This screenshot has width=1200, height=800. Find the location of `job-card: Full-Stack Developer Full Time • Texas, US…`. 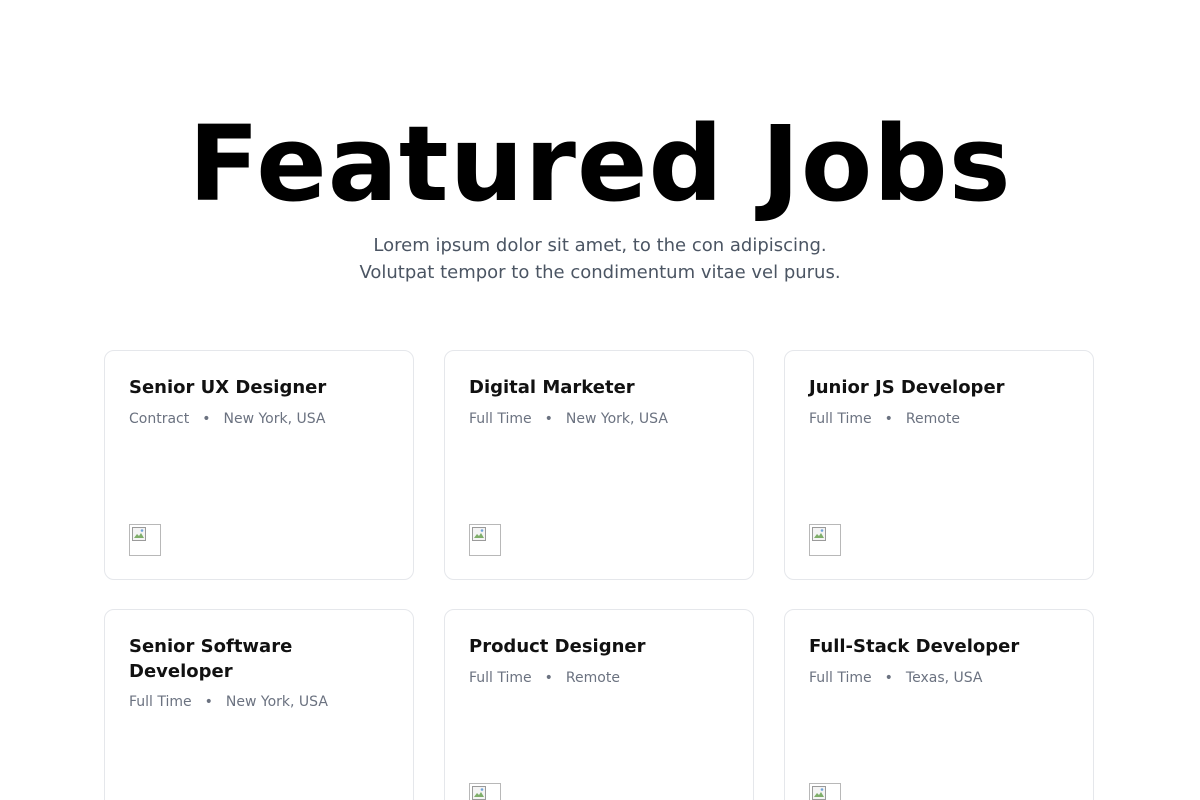

job-card: Full-Stack Developer Full Time • Texas, US… is located at coordinates (939, 704).